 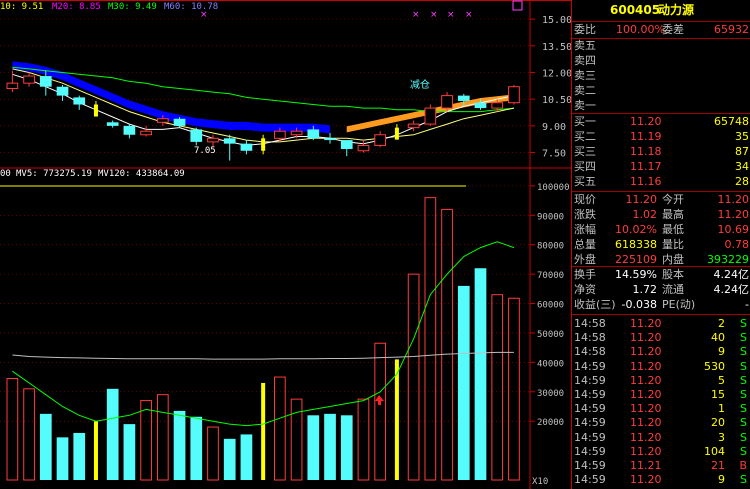 What do you see at coordinates (660, 423) in the screenshot?
I see `tick-row: 14:59 11.20 20 S` at bounding box center [660, 423].